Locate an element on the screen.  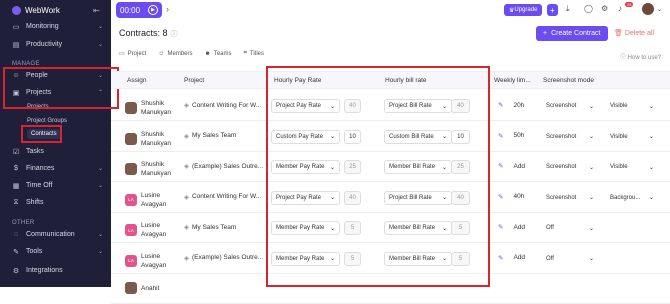
download-icon: ⤓ is located at coordinates (568, 9).